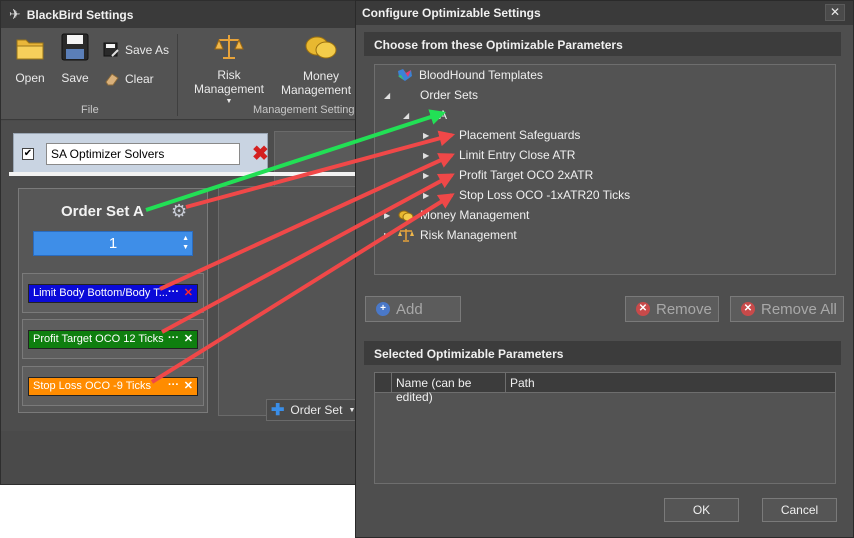  What do you see at coordinates (92, 386) in the screenshot?
I see `order-label: Stop Loss OCO -9 Ticks` at bounding box center [92, 386].